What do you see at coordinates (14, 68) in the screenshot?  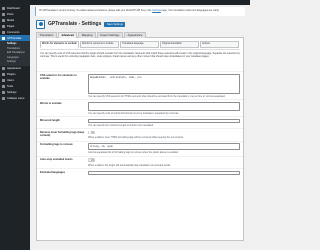 I see `sidebar-item-label: Appearance` at bounding box center [14, 68].